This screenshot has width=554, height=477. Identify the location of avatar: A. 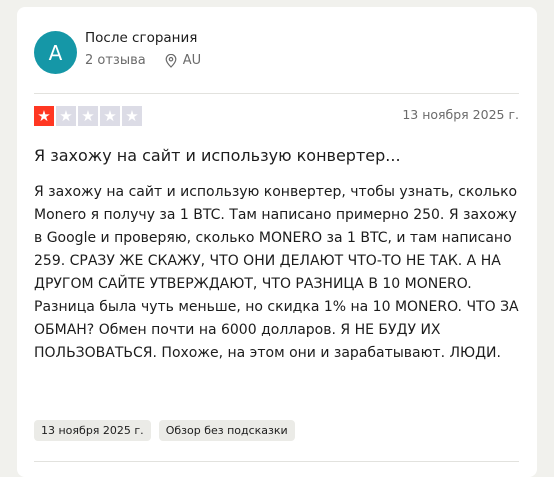
(55, 52).